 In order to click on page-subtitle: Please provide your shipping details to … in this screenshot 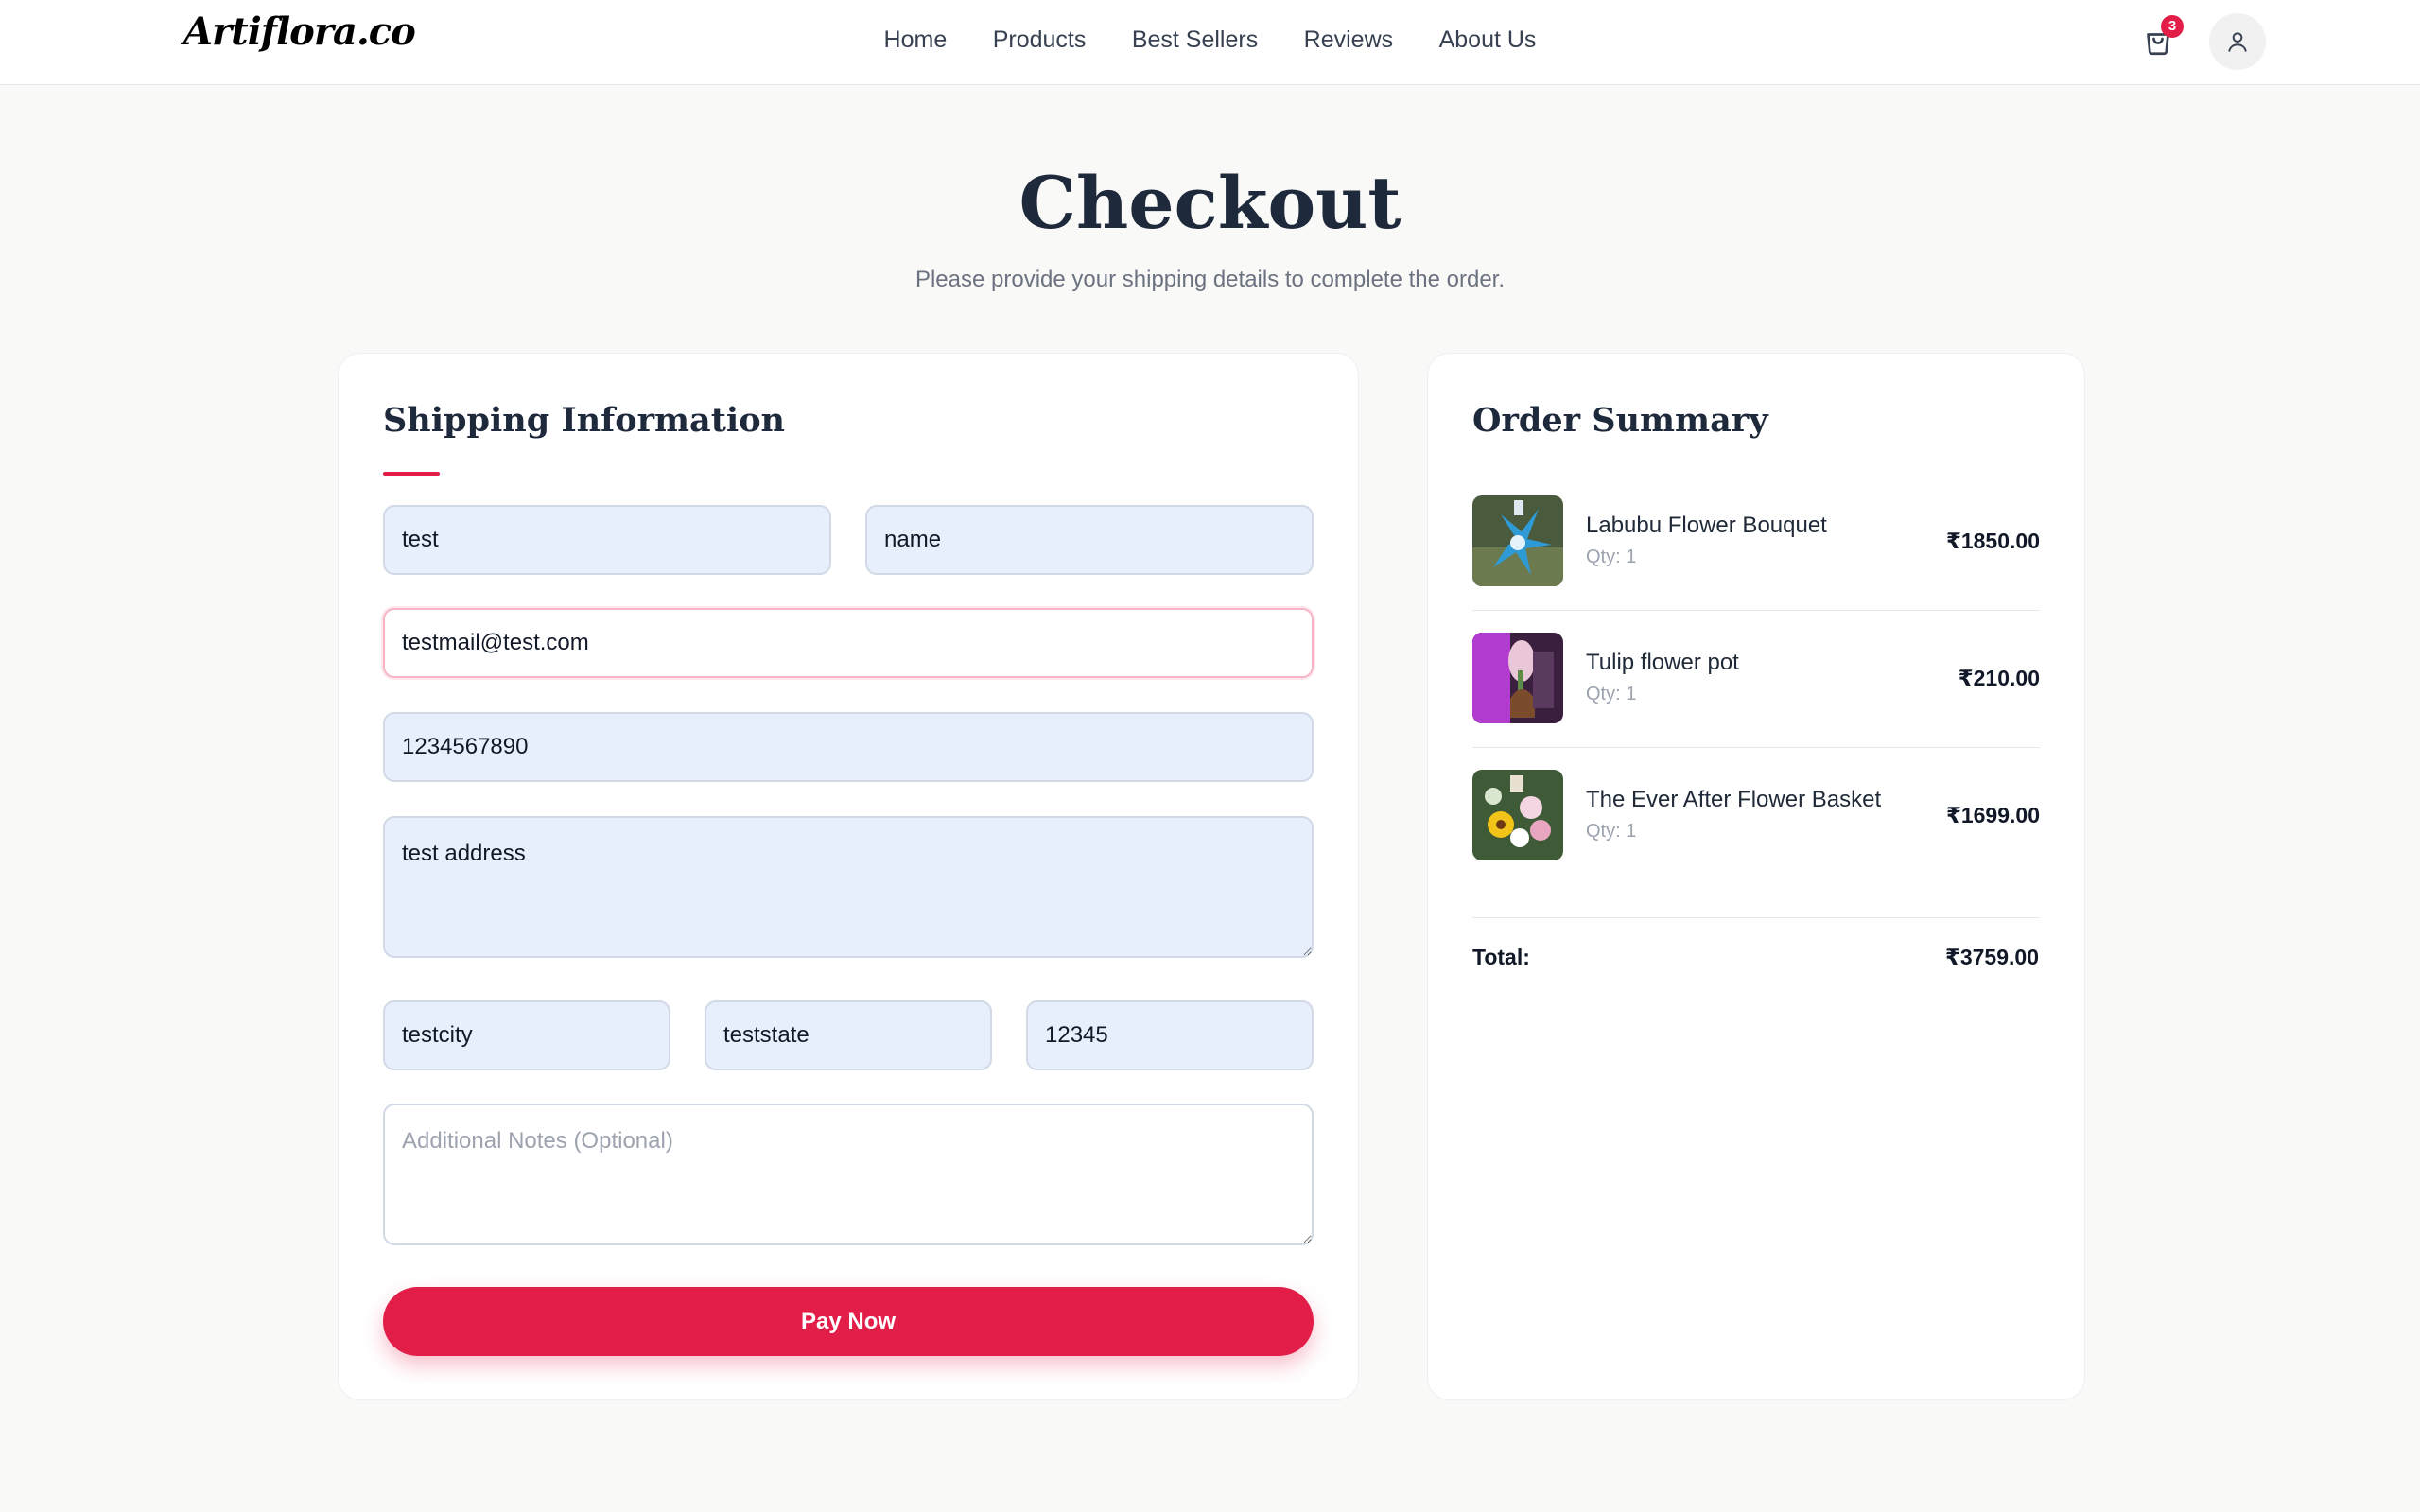, I will do `click(1210, 279)`.